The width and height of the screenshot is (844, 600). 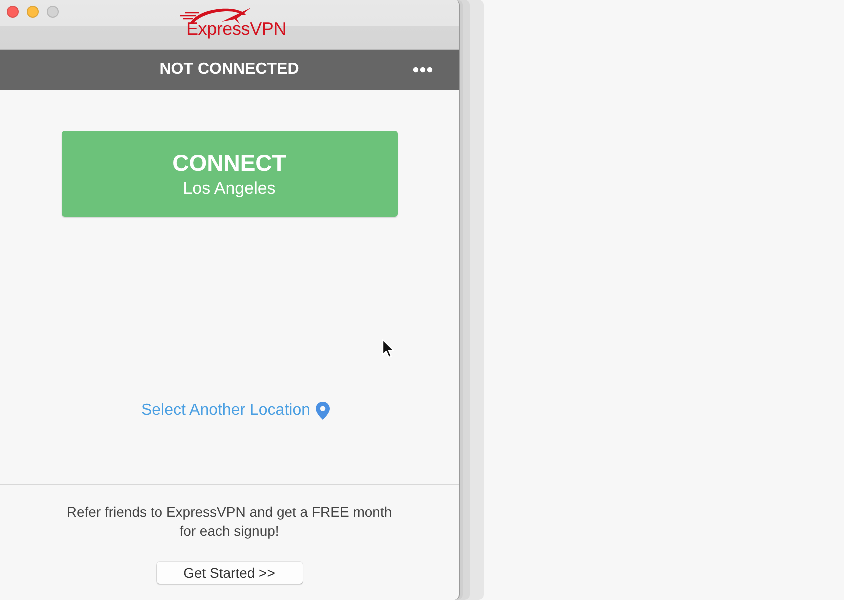 What do you see at coordinates (216, 15) in the screenshot?
I see `swoosh-icon` at bounding box center [216, 15].